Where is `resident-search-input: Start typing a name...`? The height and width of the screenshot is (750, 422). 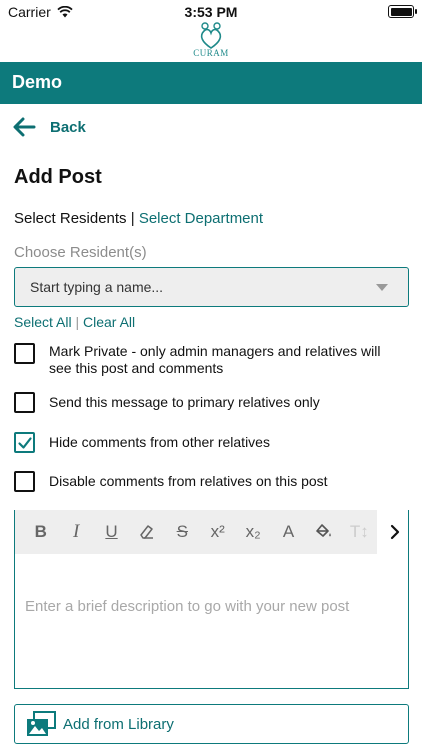 resident-search-input: Start typing a name... is located at coordinates (211, 287).